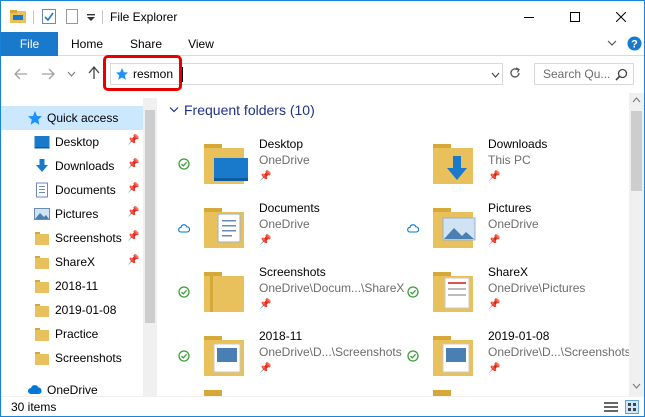 The image size is (645, 417). I want to click on folder-name: Pictures, so click(510, 208).